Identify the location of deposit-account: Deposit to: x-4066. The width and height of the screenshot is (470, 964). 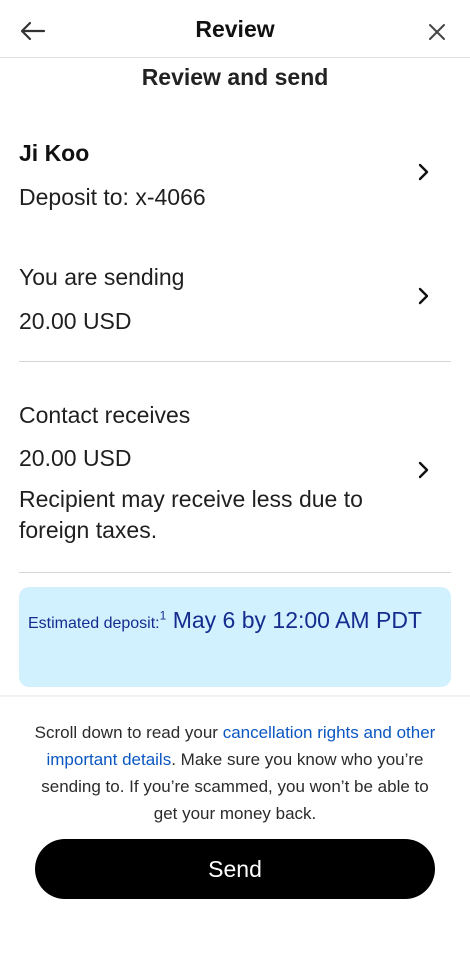
(112, 197).